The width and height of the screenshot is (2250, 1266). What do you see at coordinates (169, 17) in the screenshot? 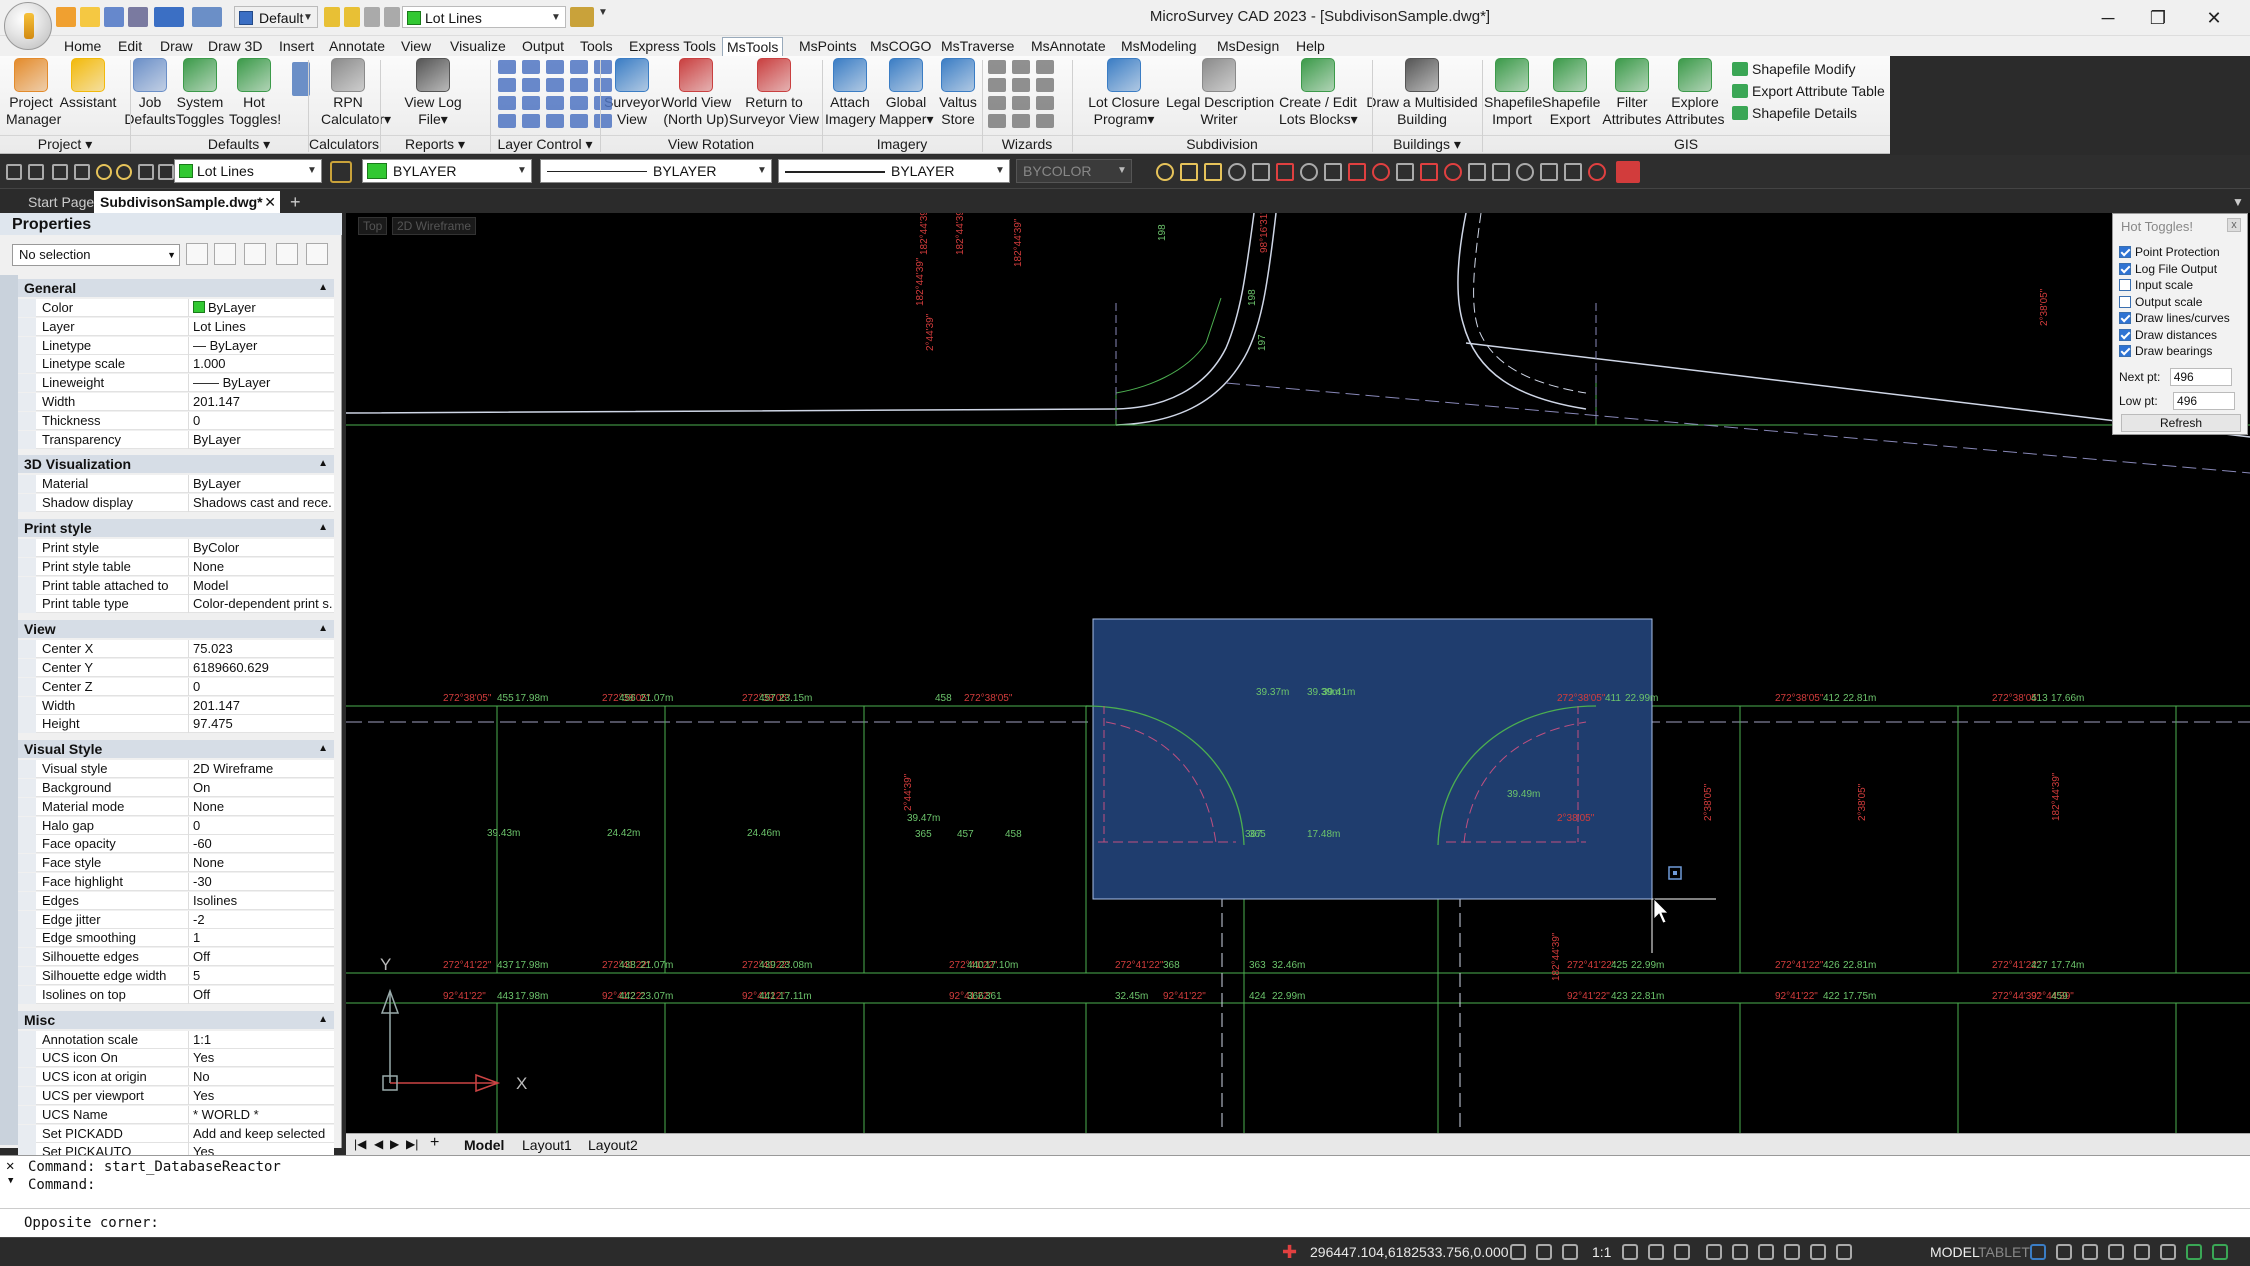
I see `undo-icon` at bounding box center [169, 17].